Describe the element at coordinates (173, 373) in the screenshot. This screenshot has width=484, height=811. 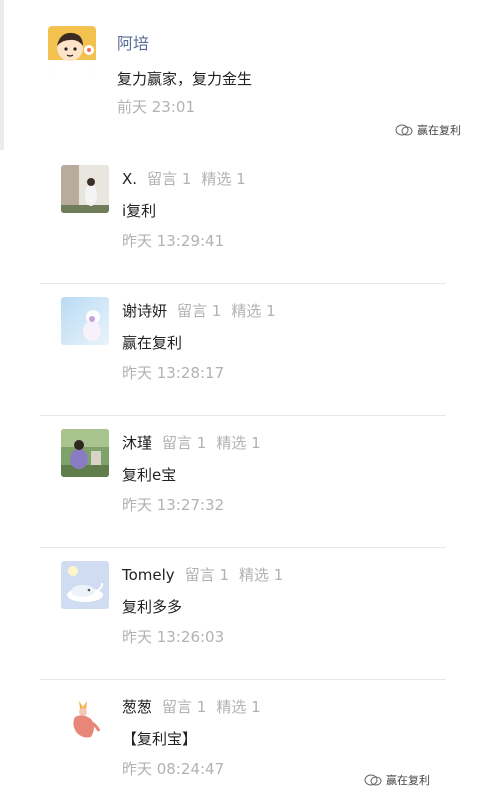
I see `comment-time: 昨天 13:28:17` at that location.